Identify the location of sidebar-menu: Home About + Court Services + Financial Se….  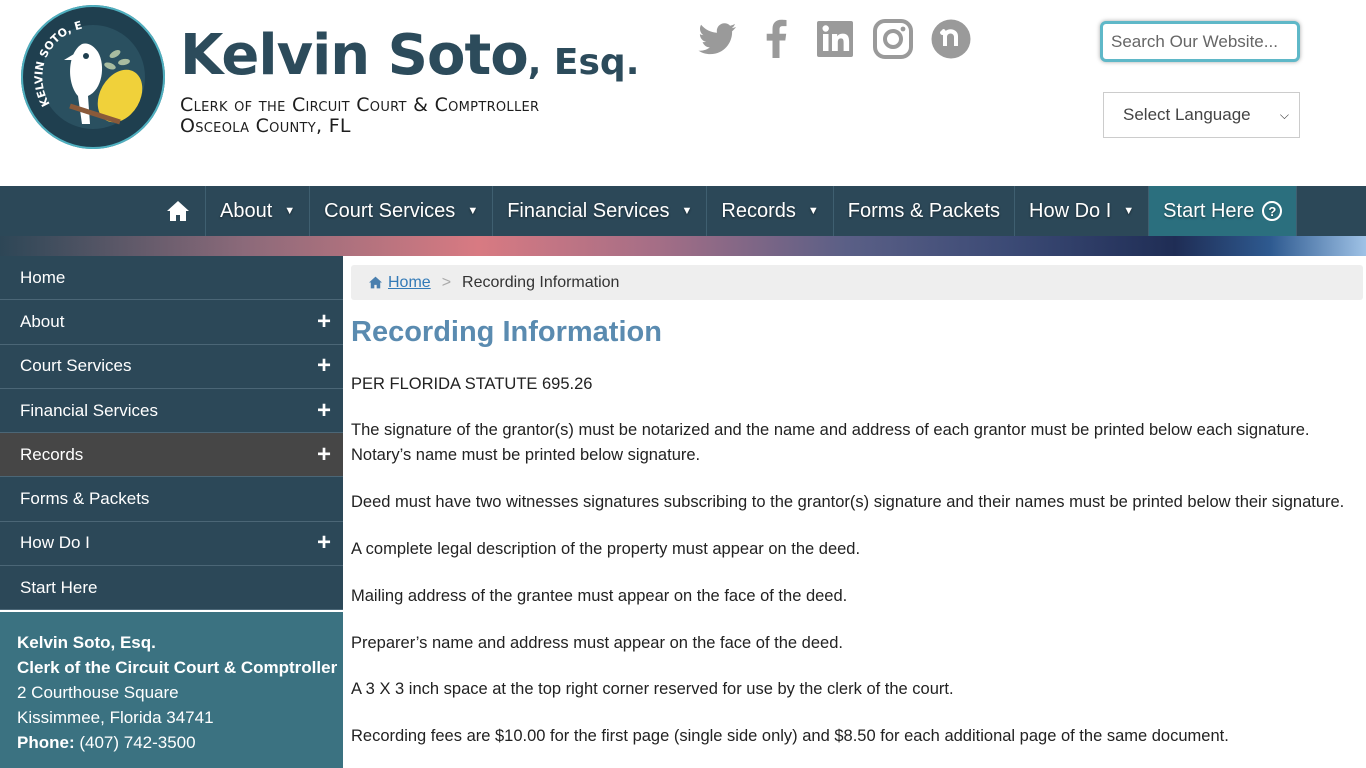
(171, 433).